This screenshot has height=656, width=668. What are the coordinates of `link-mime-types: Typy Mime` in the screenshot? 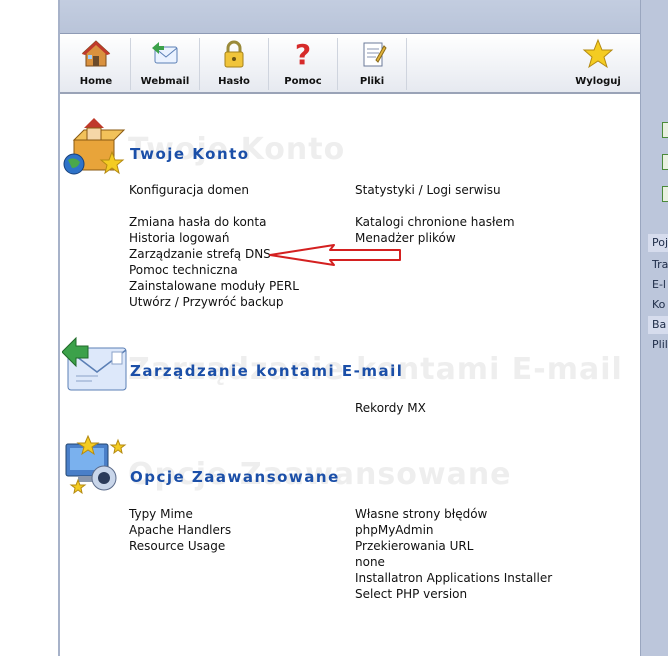 It's located at (161, 514).